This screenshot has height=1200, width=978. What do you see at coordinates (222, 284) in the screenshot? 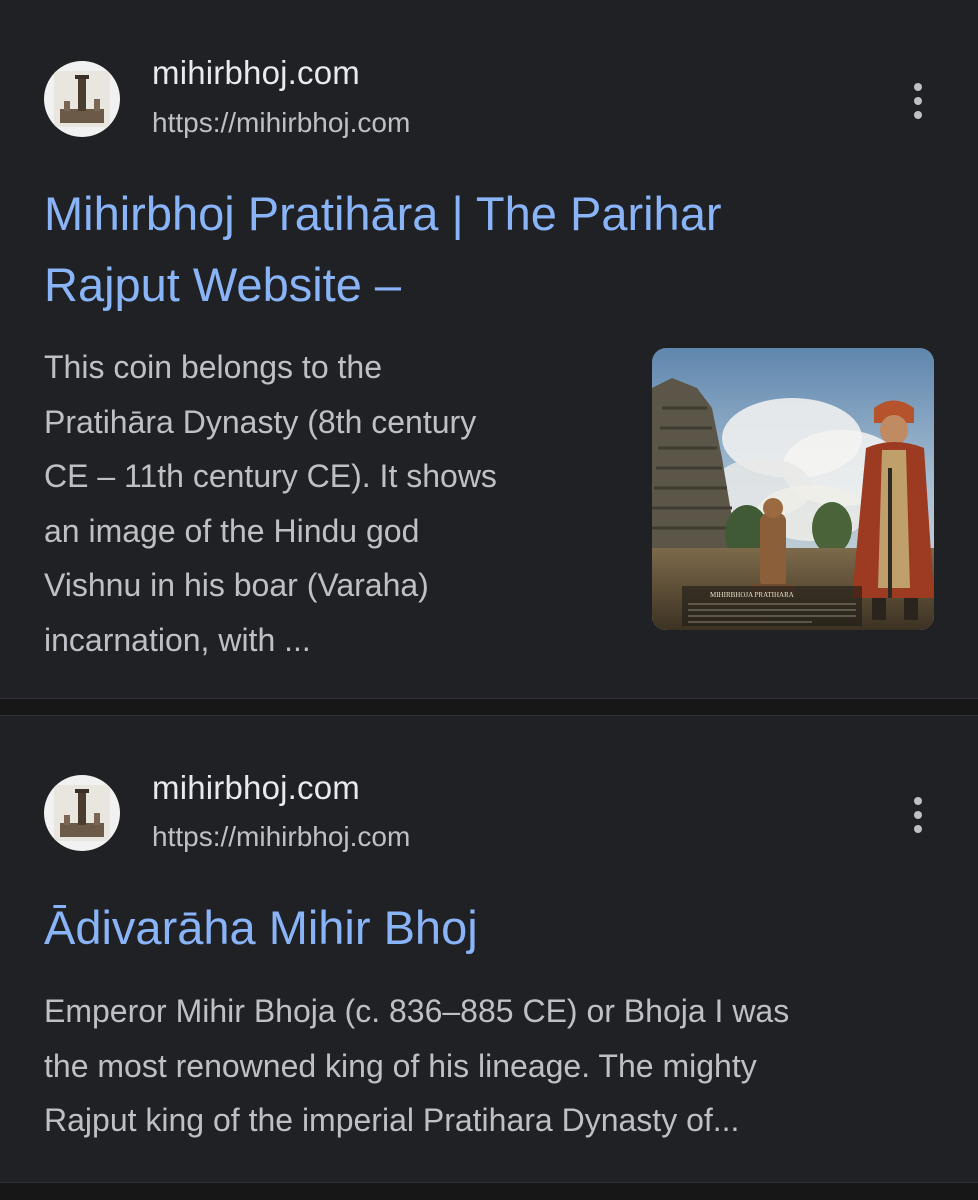
I see `result-title-line-2: Rajput Website –` at bounding box center [222, 284].